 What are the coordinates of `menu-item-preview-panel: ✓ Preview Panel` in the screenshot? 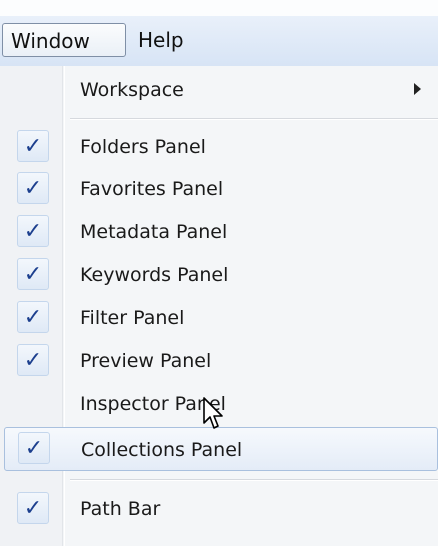 It's located at (219, 361).